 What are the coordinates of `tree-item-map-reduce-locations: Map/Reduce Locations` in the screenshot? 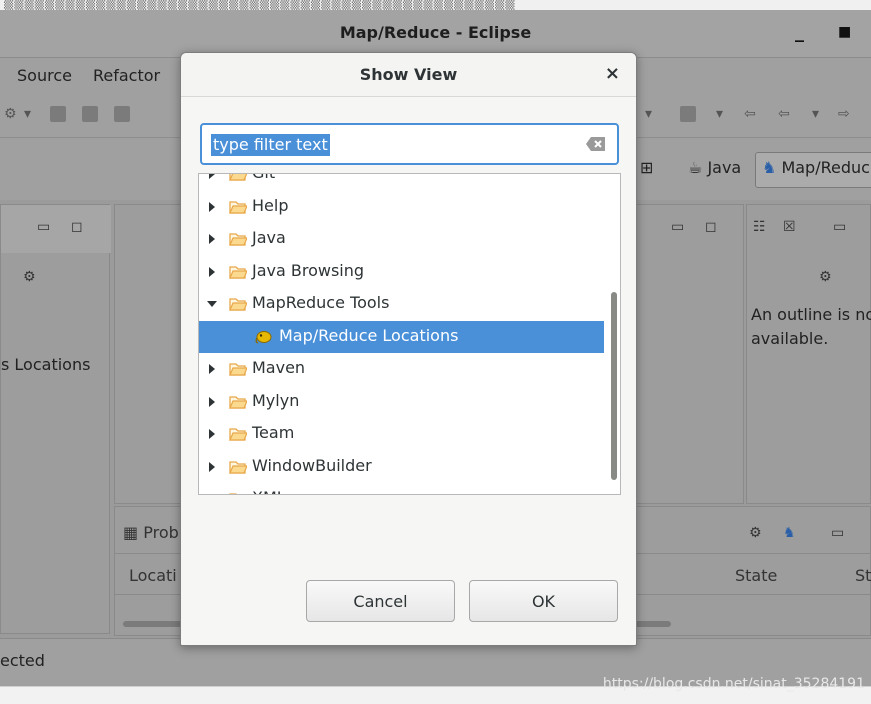 It's located at (401, 336).